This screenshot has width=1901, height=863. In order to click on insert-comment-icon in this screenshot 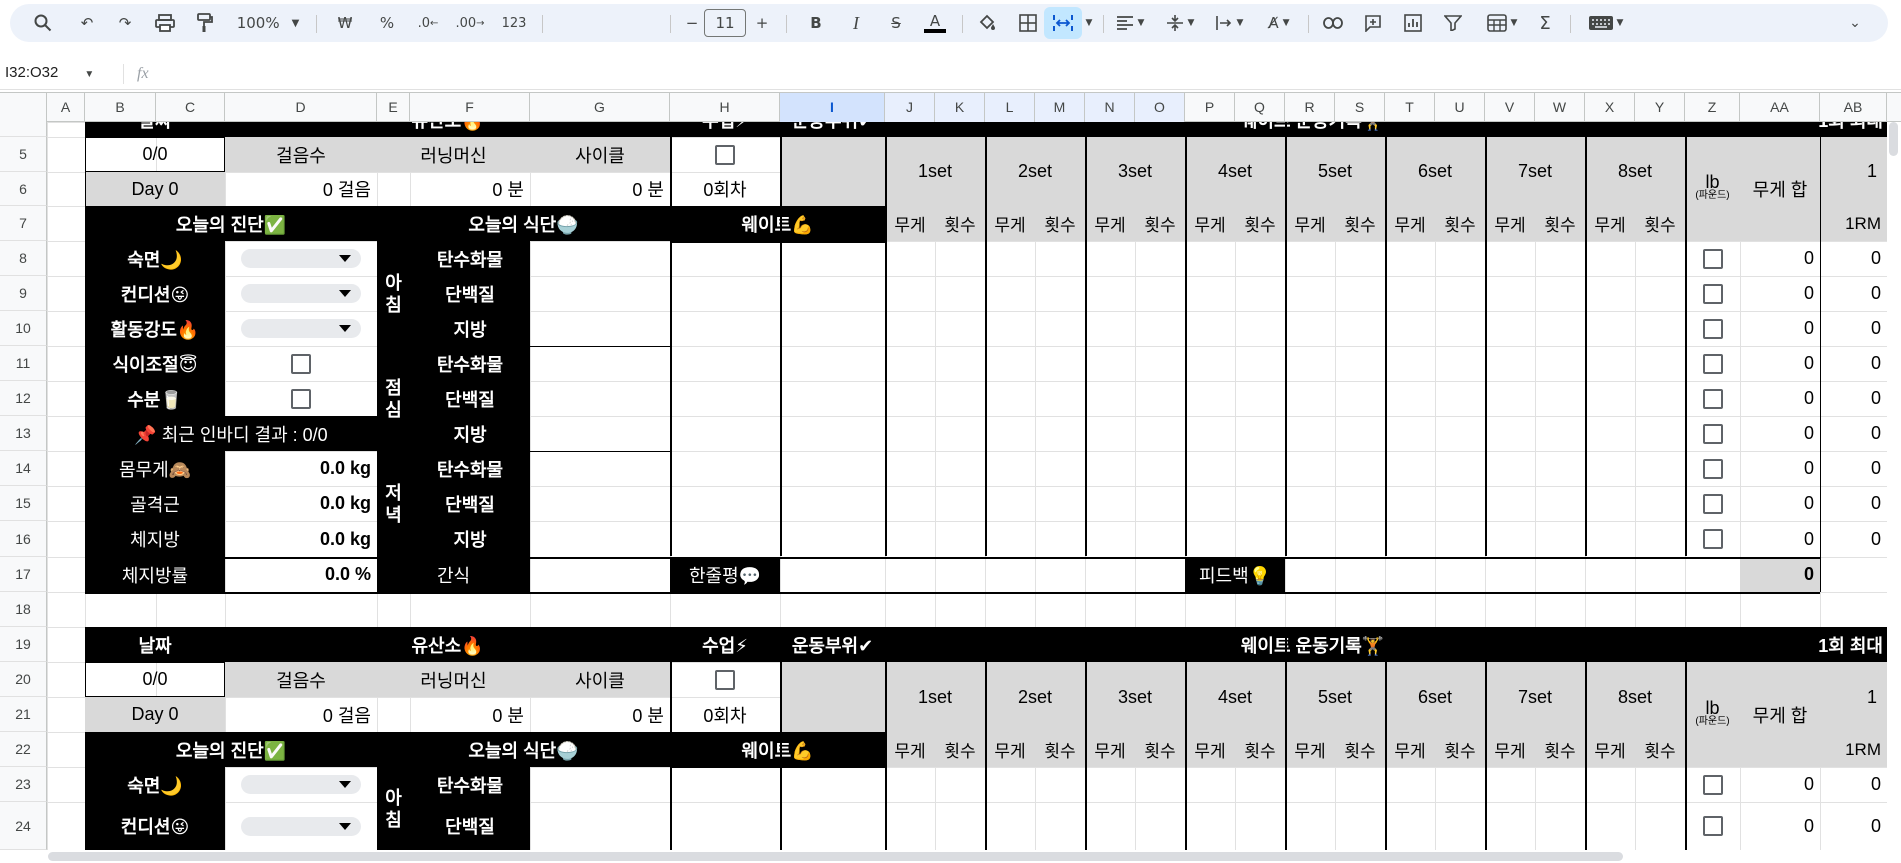, I will do `click(1373, 23)`.